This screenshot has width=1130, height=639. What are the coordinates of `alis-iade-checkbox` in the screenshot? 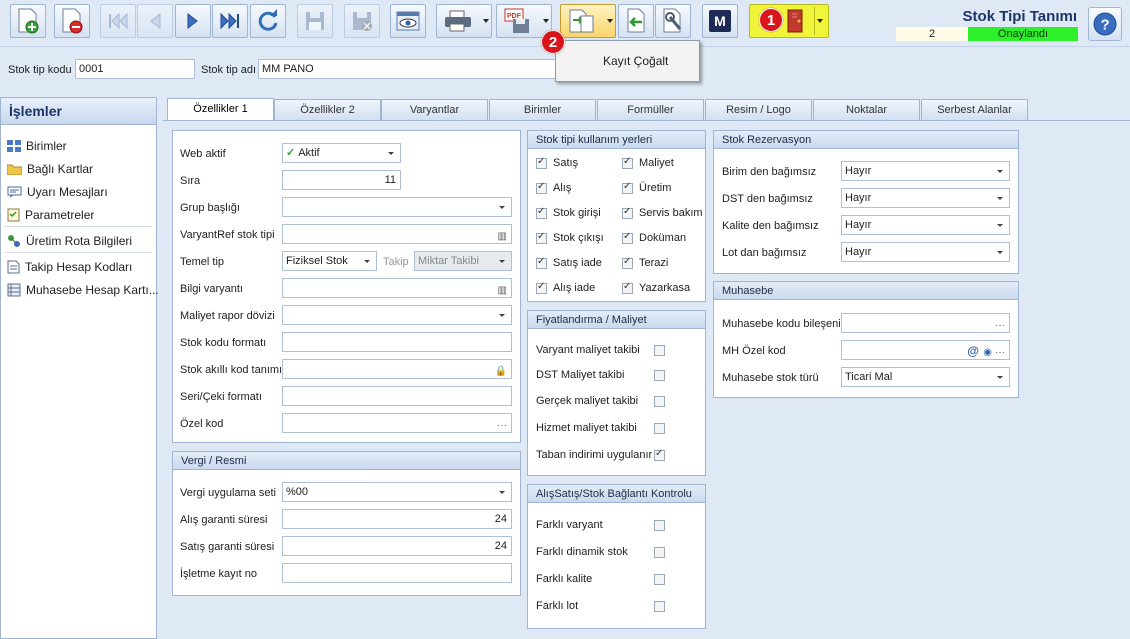 It's located at (541, 287).